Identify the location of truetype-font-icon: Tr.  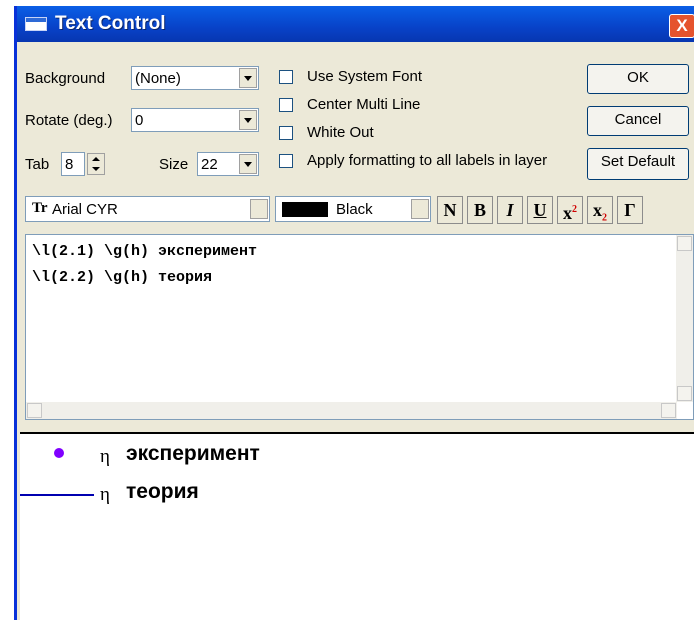
(40, 208).